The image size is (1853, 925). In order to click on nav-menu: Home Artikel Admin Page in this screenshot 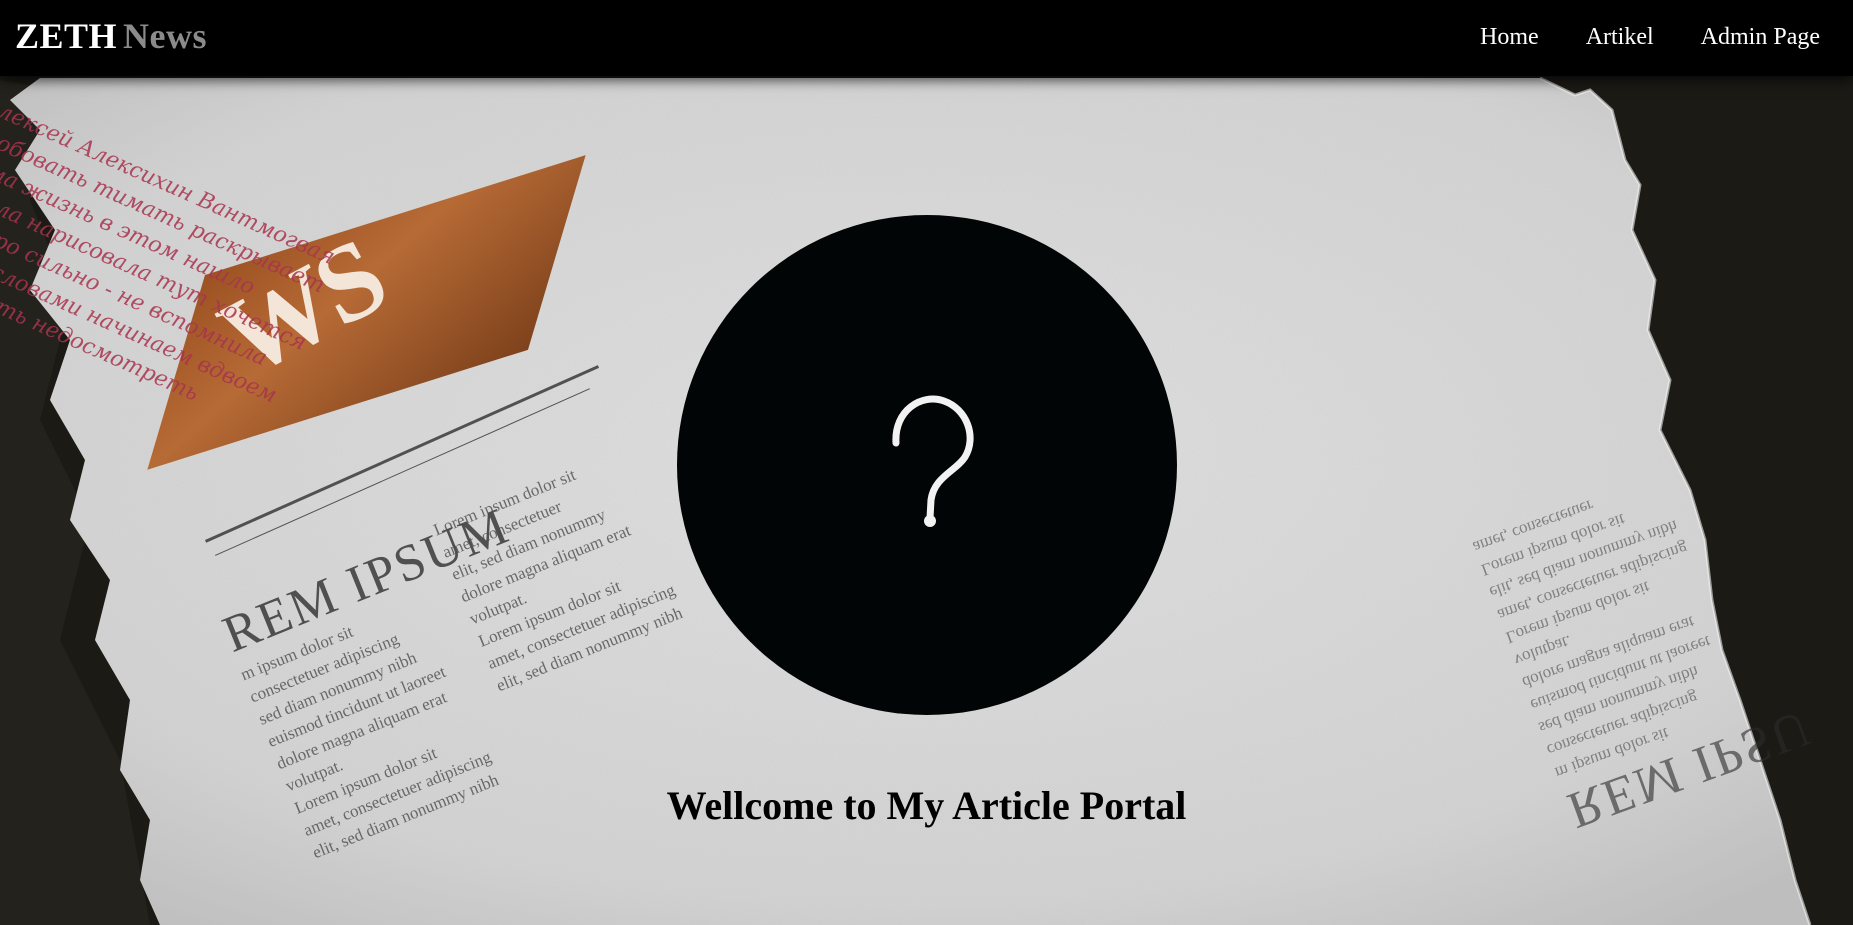, I will do `click(1650, 37)`.